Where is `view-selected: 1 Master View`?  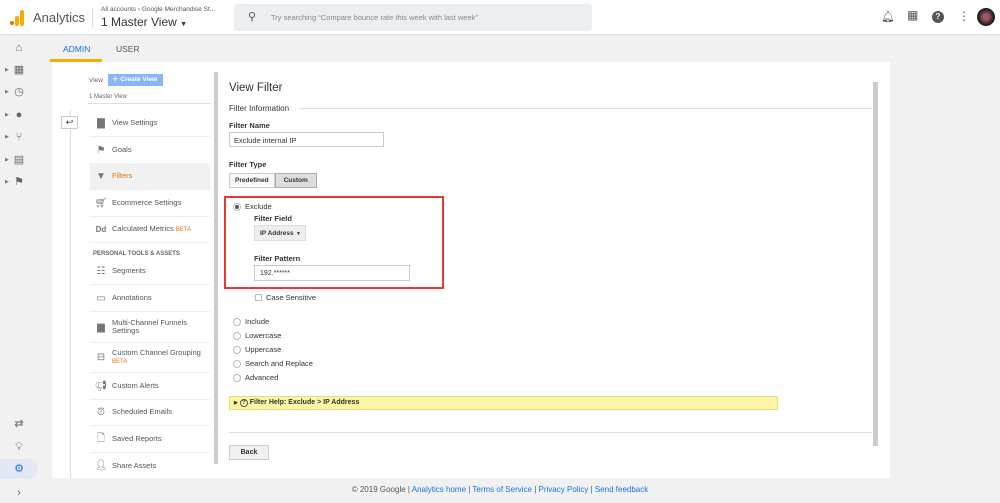
view-selected: 1 Master View is located at coordinates (108, 97).